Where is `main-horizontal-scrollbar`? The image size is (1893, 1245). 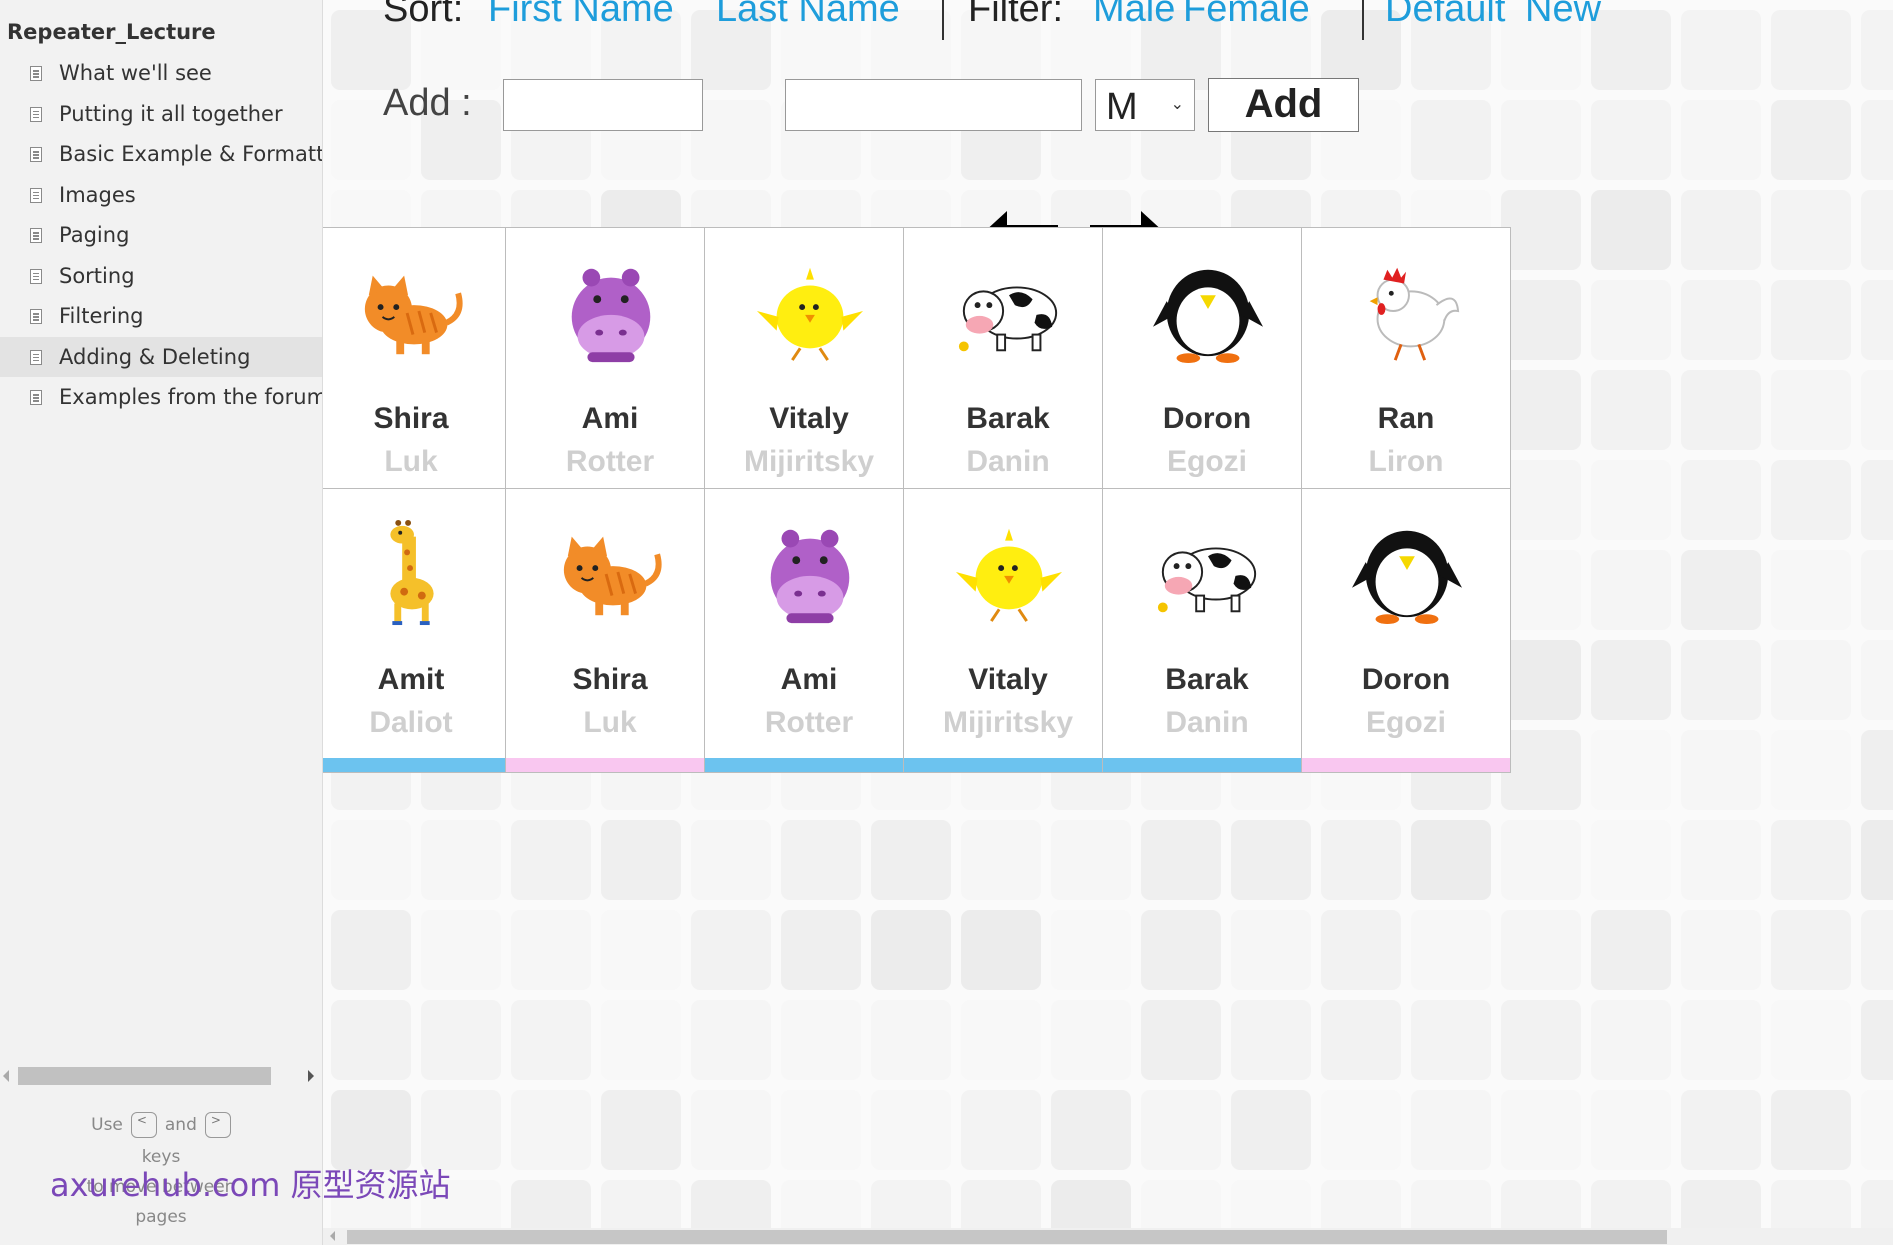
main-horizontal-scrollbar is located at coordinates (1108, 1236).